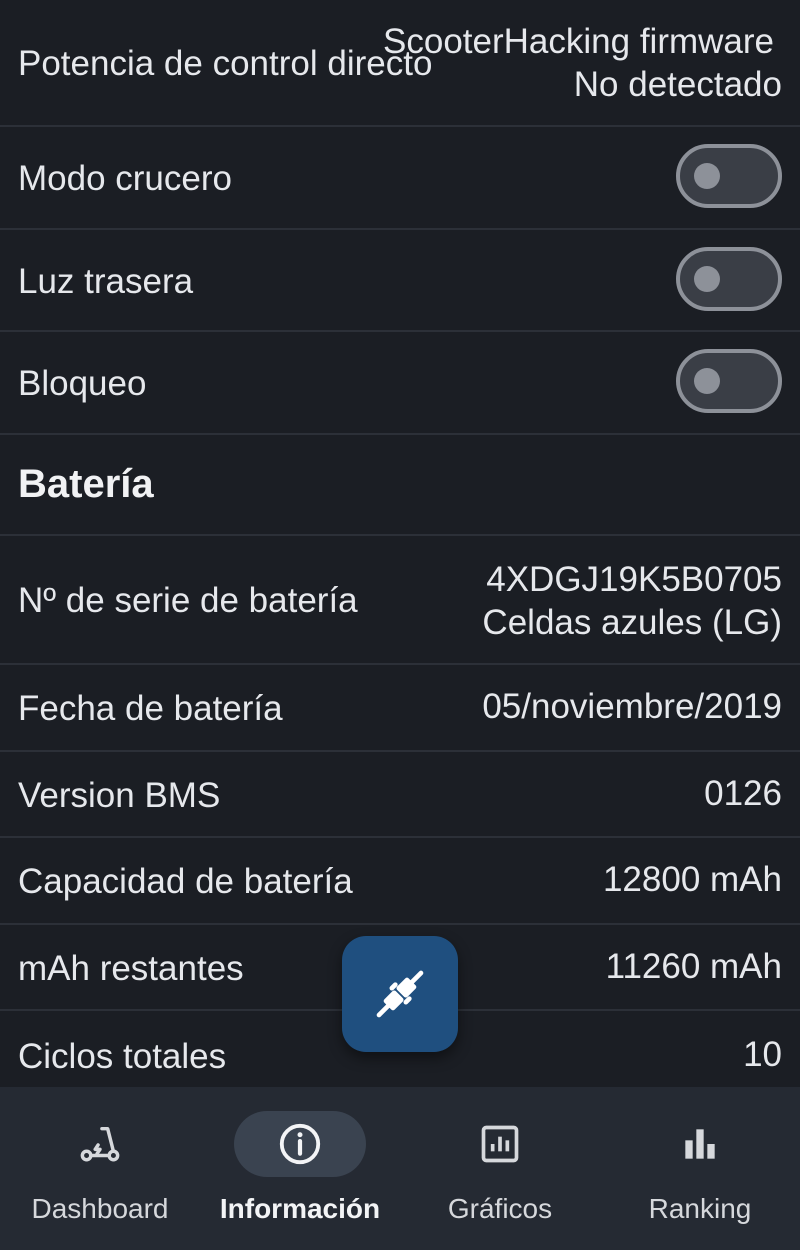  What do you see at coordinates (677, 84) in the screenshot?
I see `firmware-status: No detectado` at bounding box center [677, 84].